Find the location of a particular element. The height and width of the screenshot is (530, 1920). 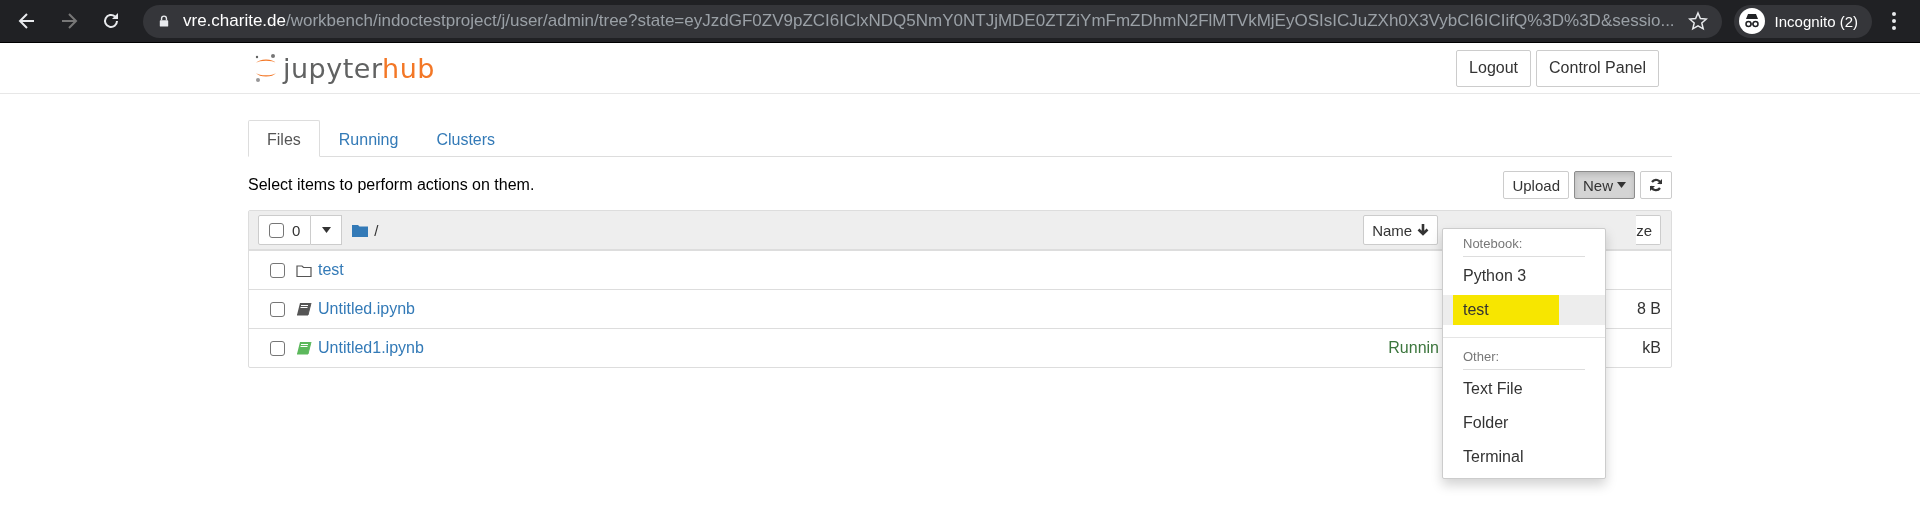

menu-item: Text File is located at coordinates (1524, 389).